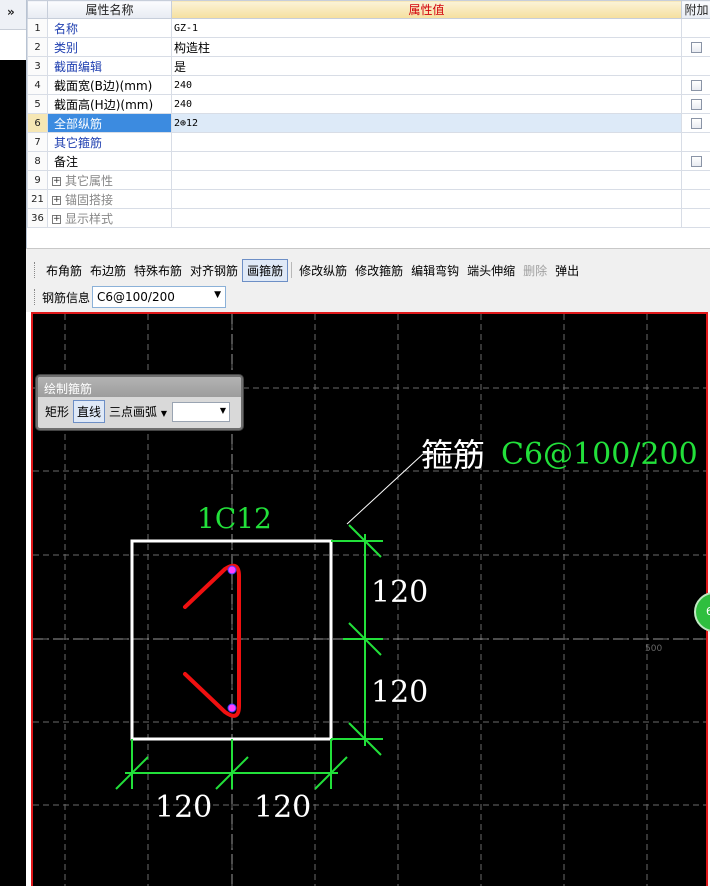 This screenshot has width=710, height=886. Describe the element at coordinates (103, 85) in the screenshot. I see `property-name-text: 截面宽(B边)(mm)` at that location.